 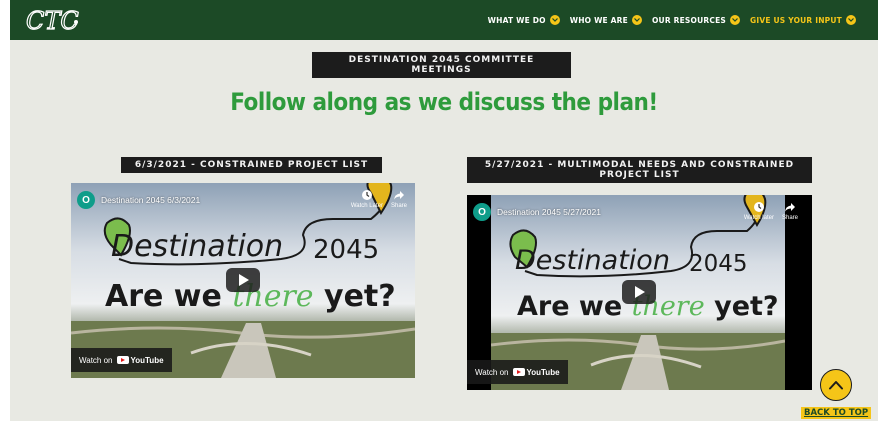 I want to click on cte-logo: CTC, so click(x=54, y=20).